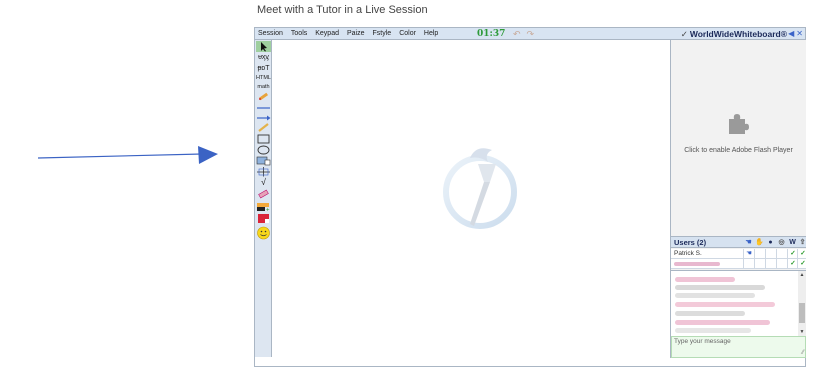 This screenshot has width=813, height=372. What do you see at coordinates (263, 233) in the screenshot?
I see `smiley-icon` at bounding box center [263, 233].